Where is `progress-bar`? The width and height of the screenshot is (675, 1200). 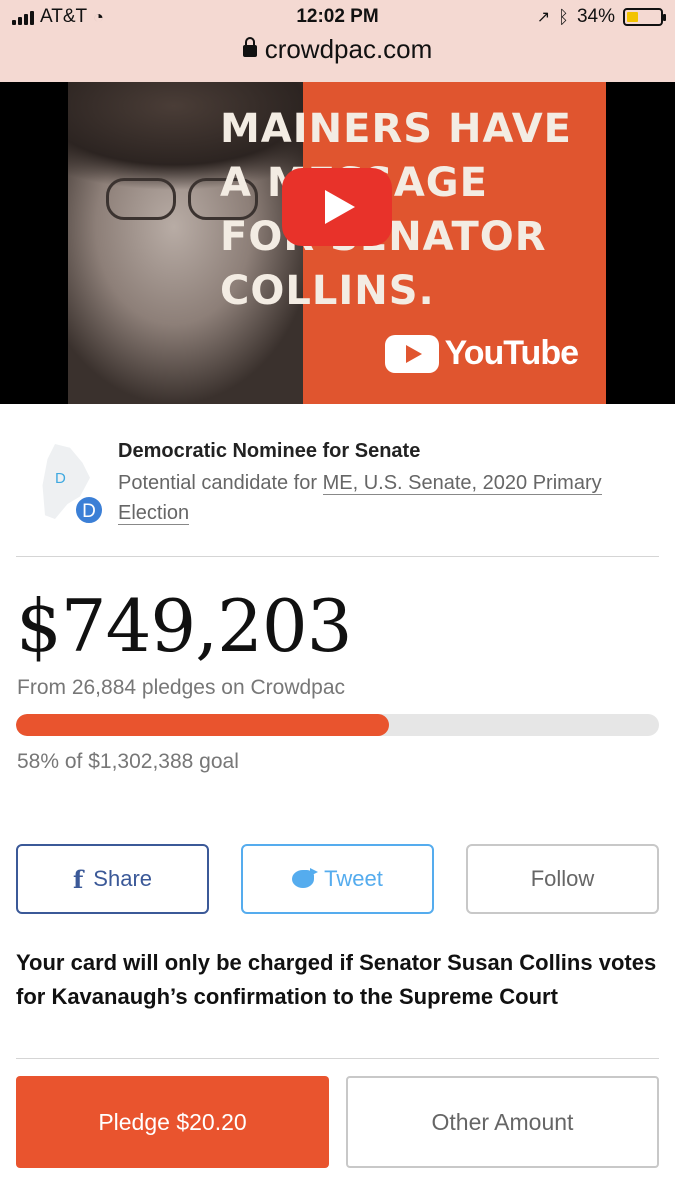 progress-bar is located at coordinates (337, 725).